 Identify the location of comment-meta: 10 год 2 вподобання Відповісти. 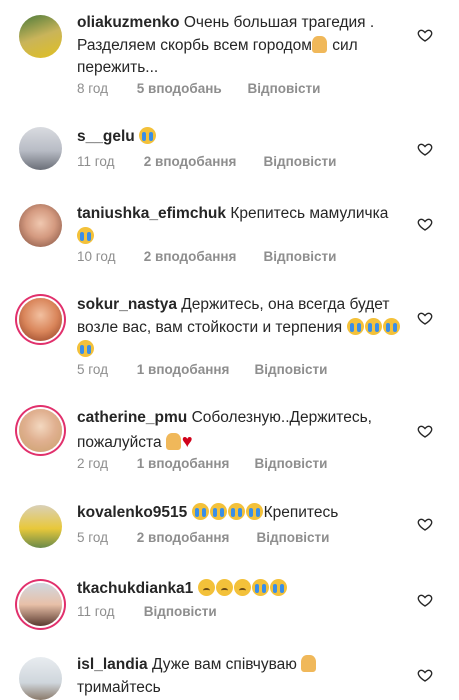
(206, 256).